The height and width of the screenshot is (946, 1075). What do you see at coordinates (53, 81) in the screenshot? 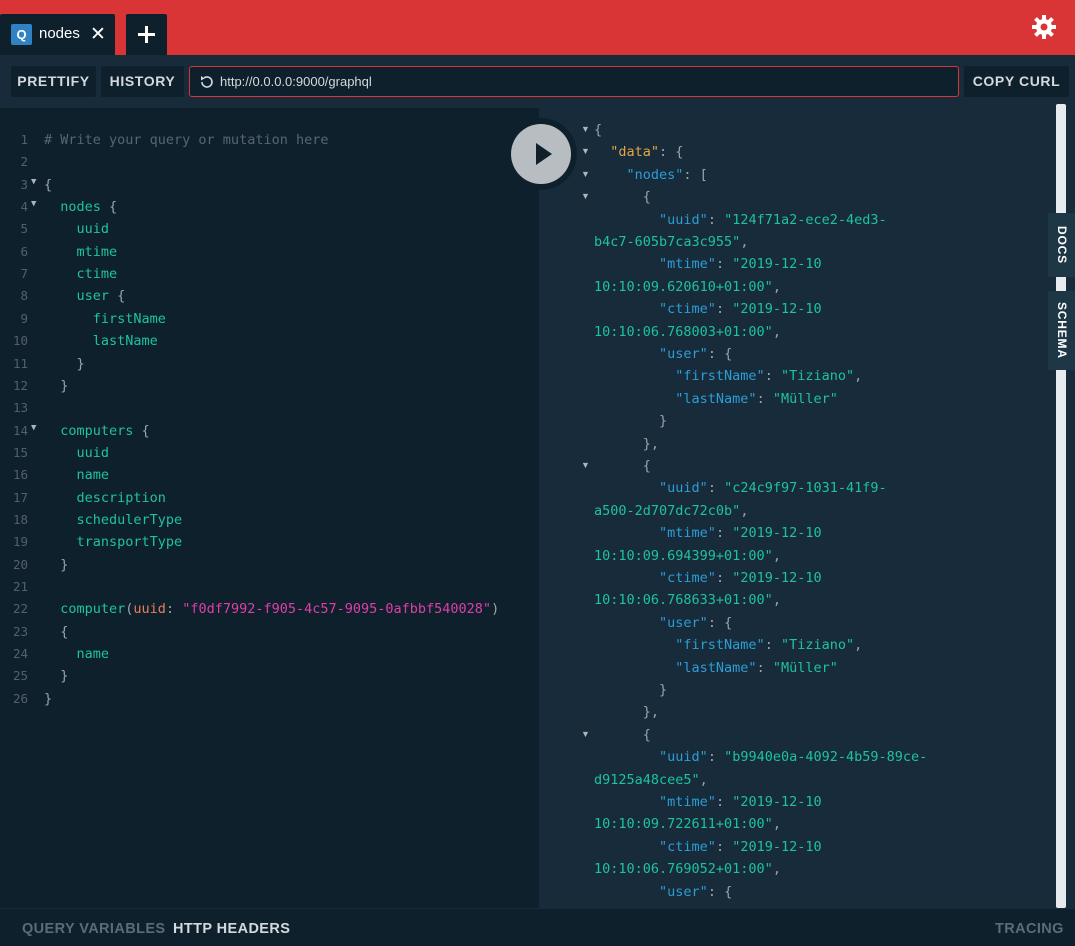
I see `prettify-button: PRETTIFY` at bounding box center [53, 81].